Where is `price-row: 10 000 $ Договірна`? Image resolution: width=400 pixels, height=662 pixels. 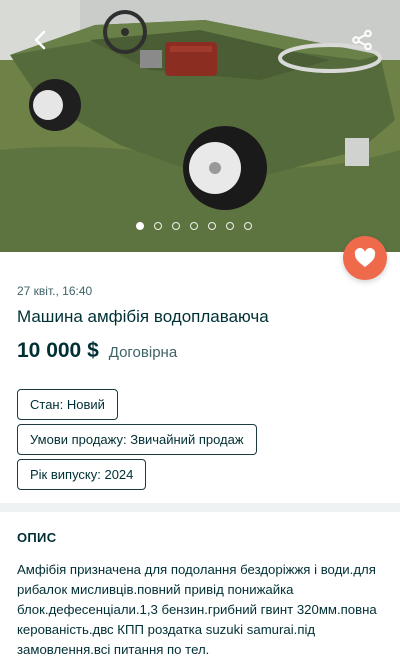 price-row: 10 000 $ Договірна is located at coordinates (97, 351).